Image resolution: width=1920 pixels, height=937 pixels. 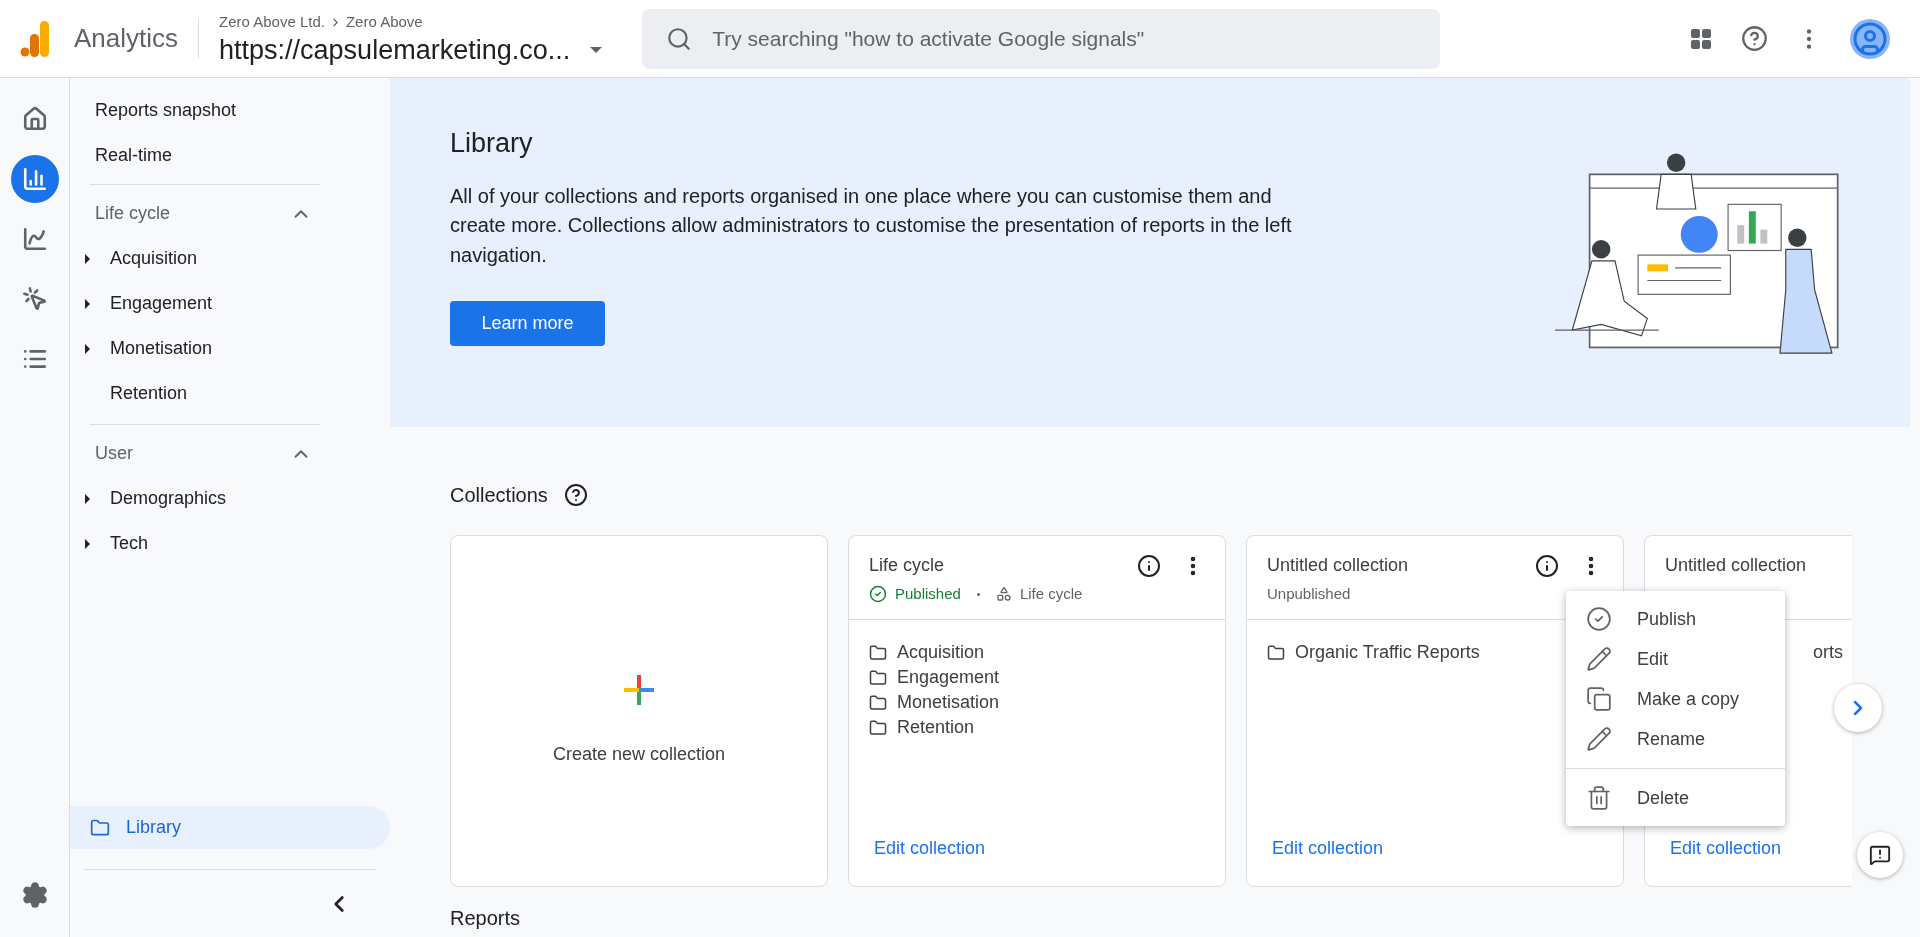 What do you see at coordinates (202, 543) in the screenshot?
I see `sidebar-item: Tech` at bounding box center [202, 543].